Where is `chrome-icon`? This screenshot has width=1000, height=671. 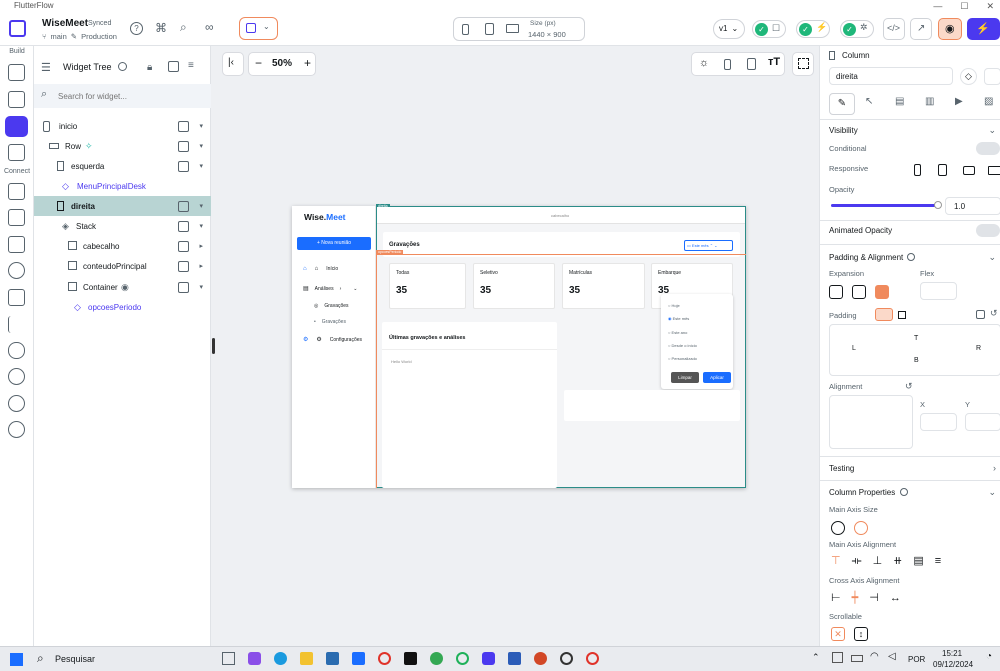
chrome-icon is located at coordinates (436, 658).